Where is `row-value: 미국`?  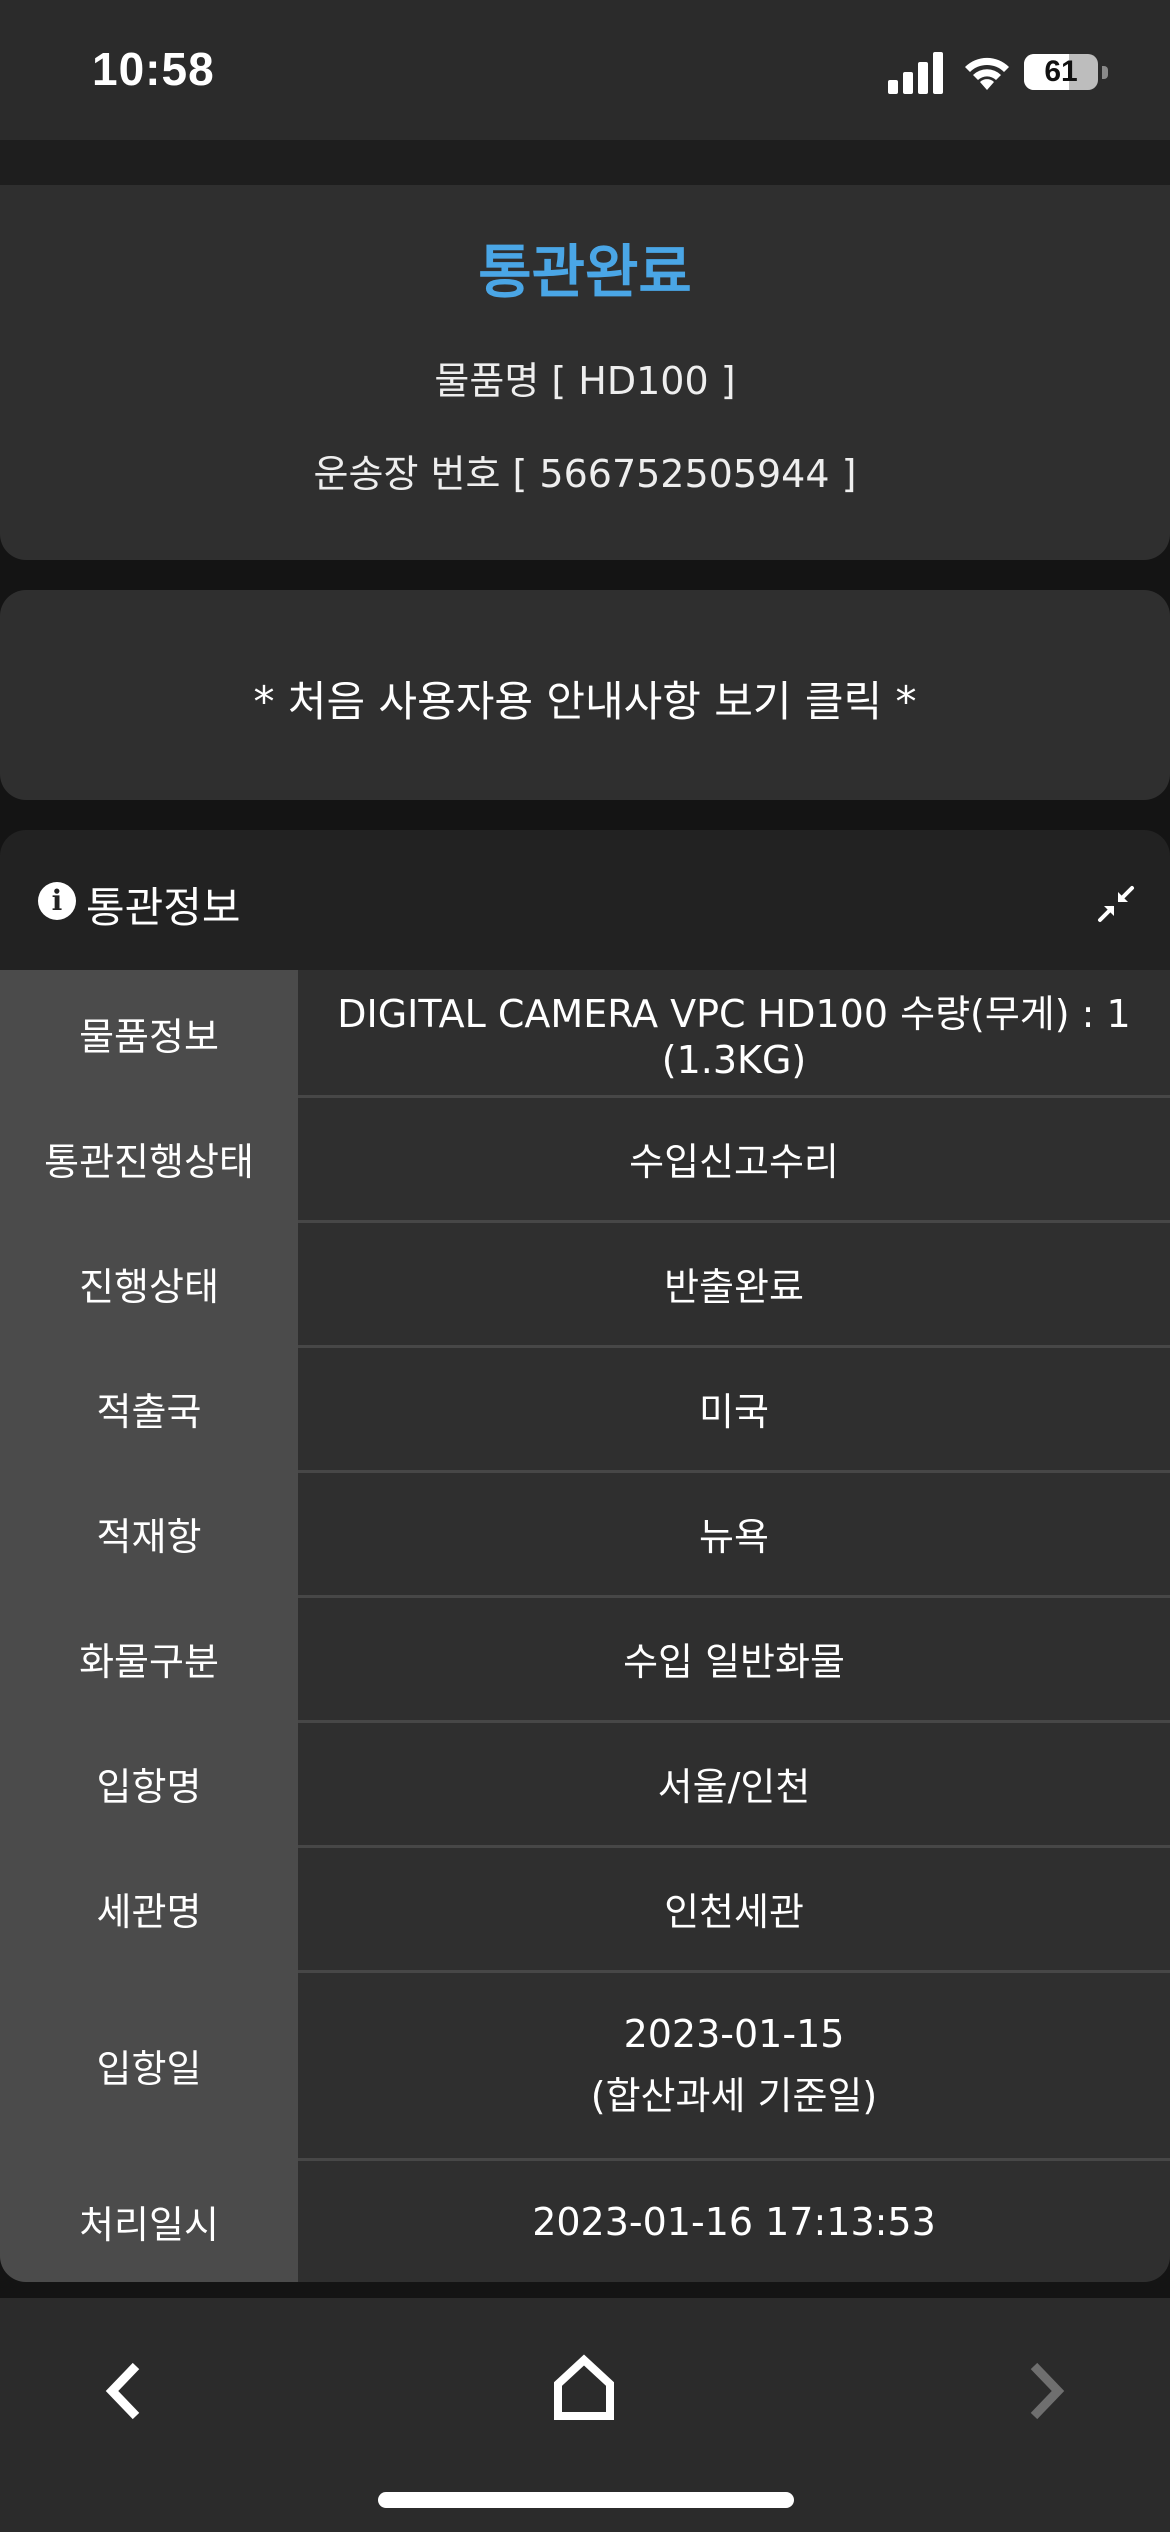
row-value: 미국 is located at coordinates (734, 1409).